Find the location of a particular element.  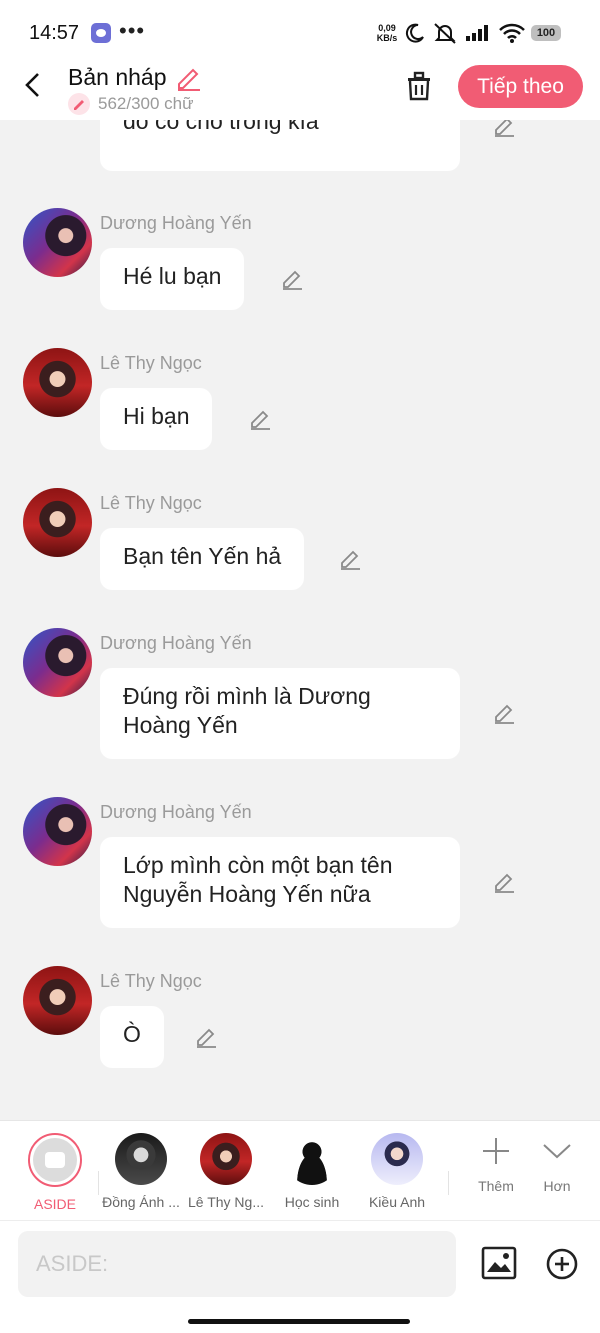

network-speed-unit: KB/s is located at coordinates (387, 38).